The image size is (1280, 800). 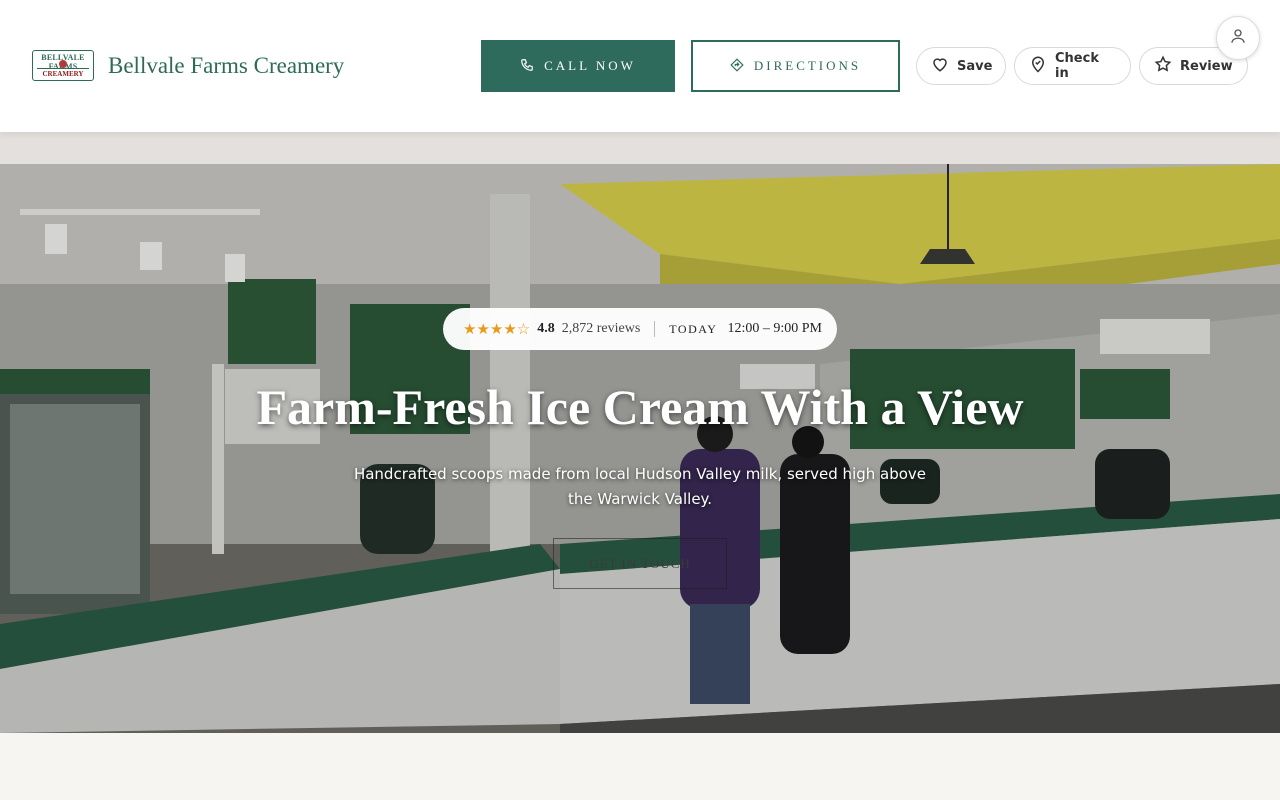 I want to click on directions-icon, so click(x=737, y=66).